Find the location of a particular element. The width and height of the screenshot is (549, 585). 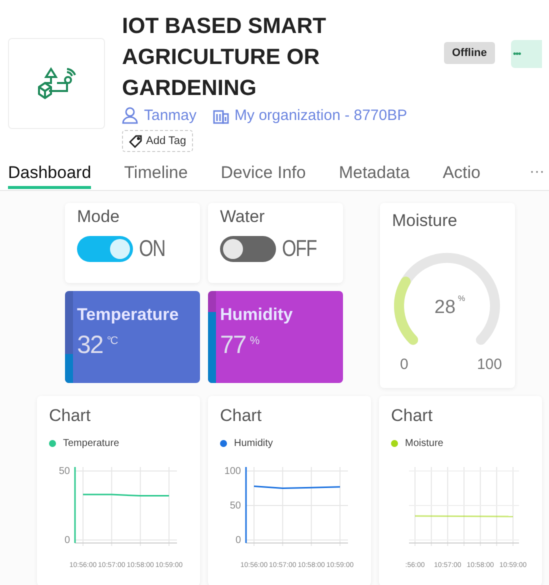

tile-title: Temperature is located at coordinates (128, 315).